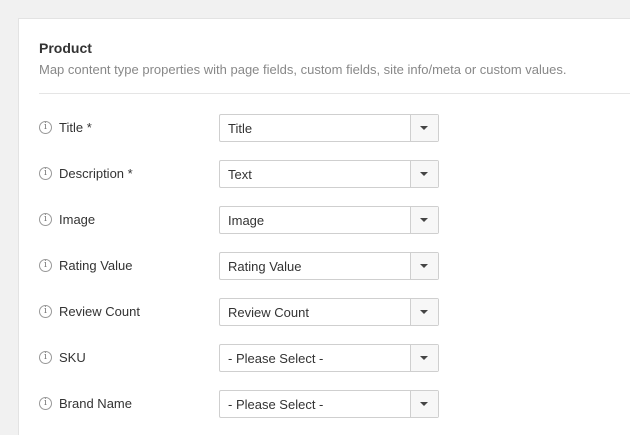 The width and height of the screenshot is (630, 435). I want to click on field-row-review-count: i Review Count Review Count, so click(249, 312).